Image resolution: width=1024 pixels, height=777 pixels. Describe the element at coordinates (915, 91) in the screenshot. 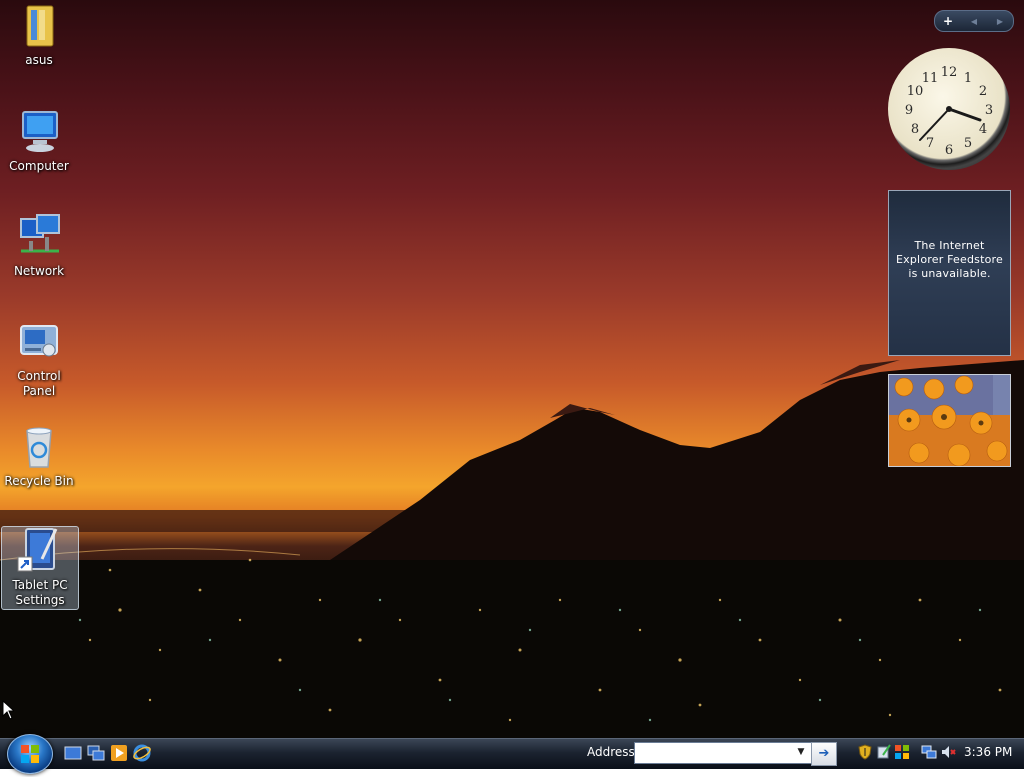

I see `clock-number-10: 10` at that location.